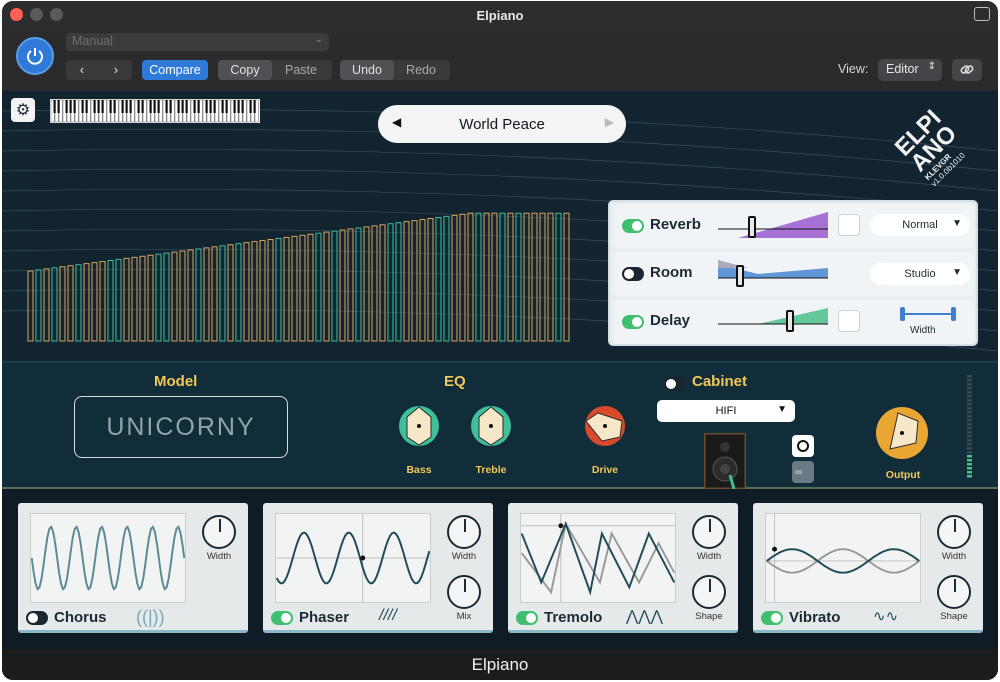 Image resolution: width=1000 pixels, height=682 pixels. I want to click on room-toggle, so click(633, 274).